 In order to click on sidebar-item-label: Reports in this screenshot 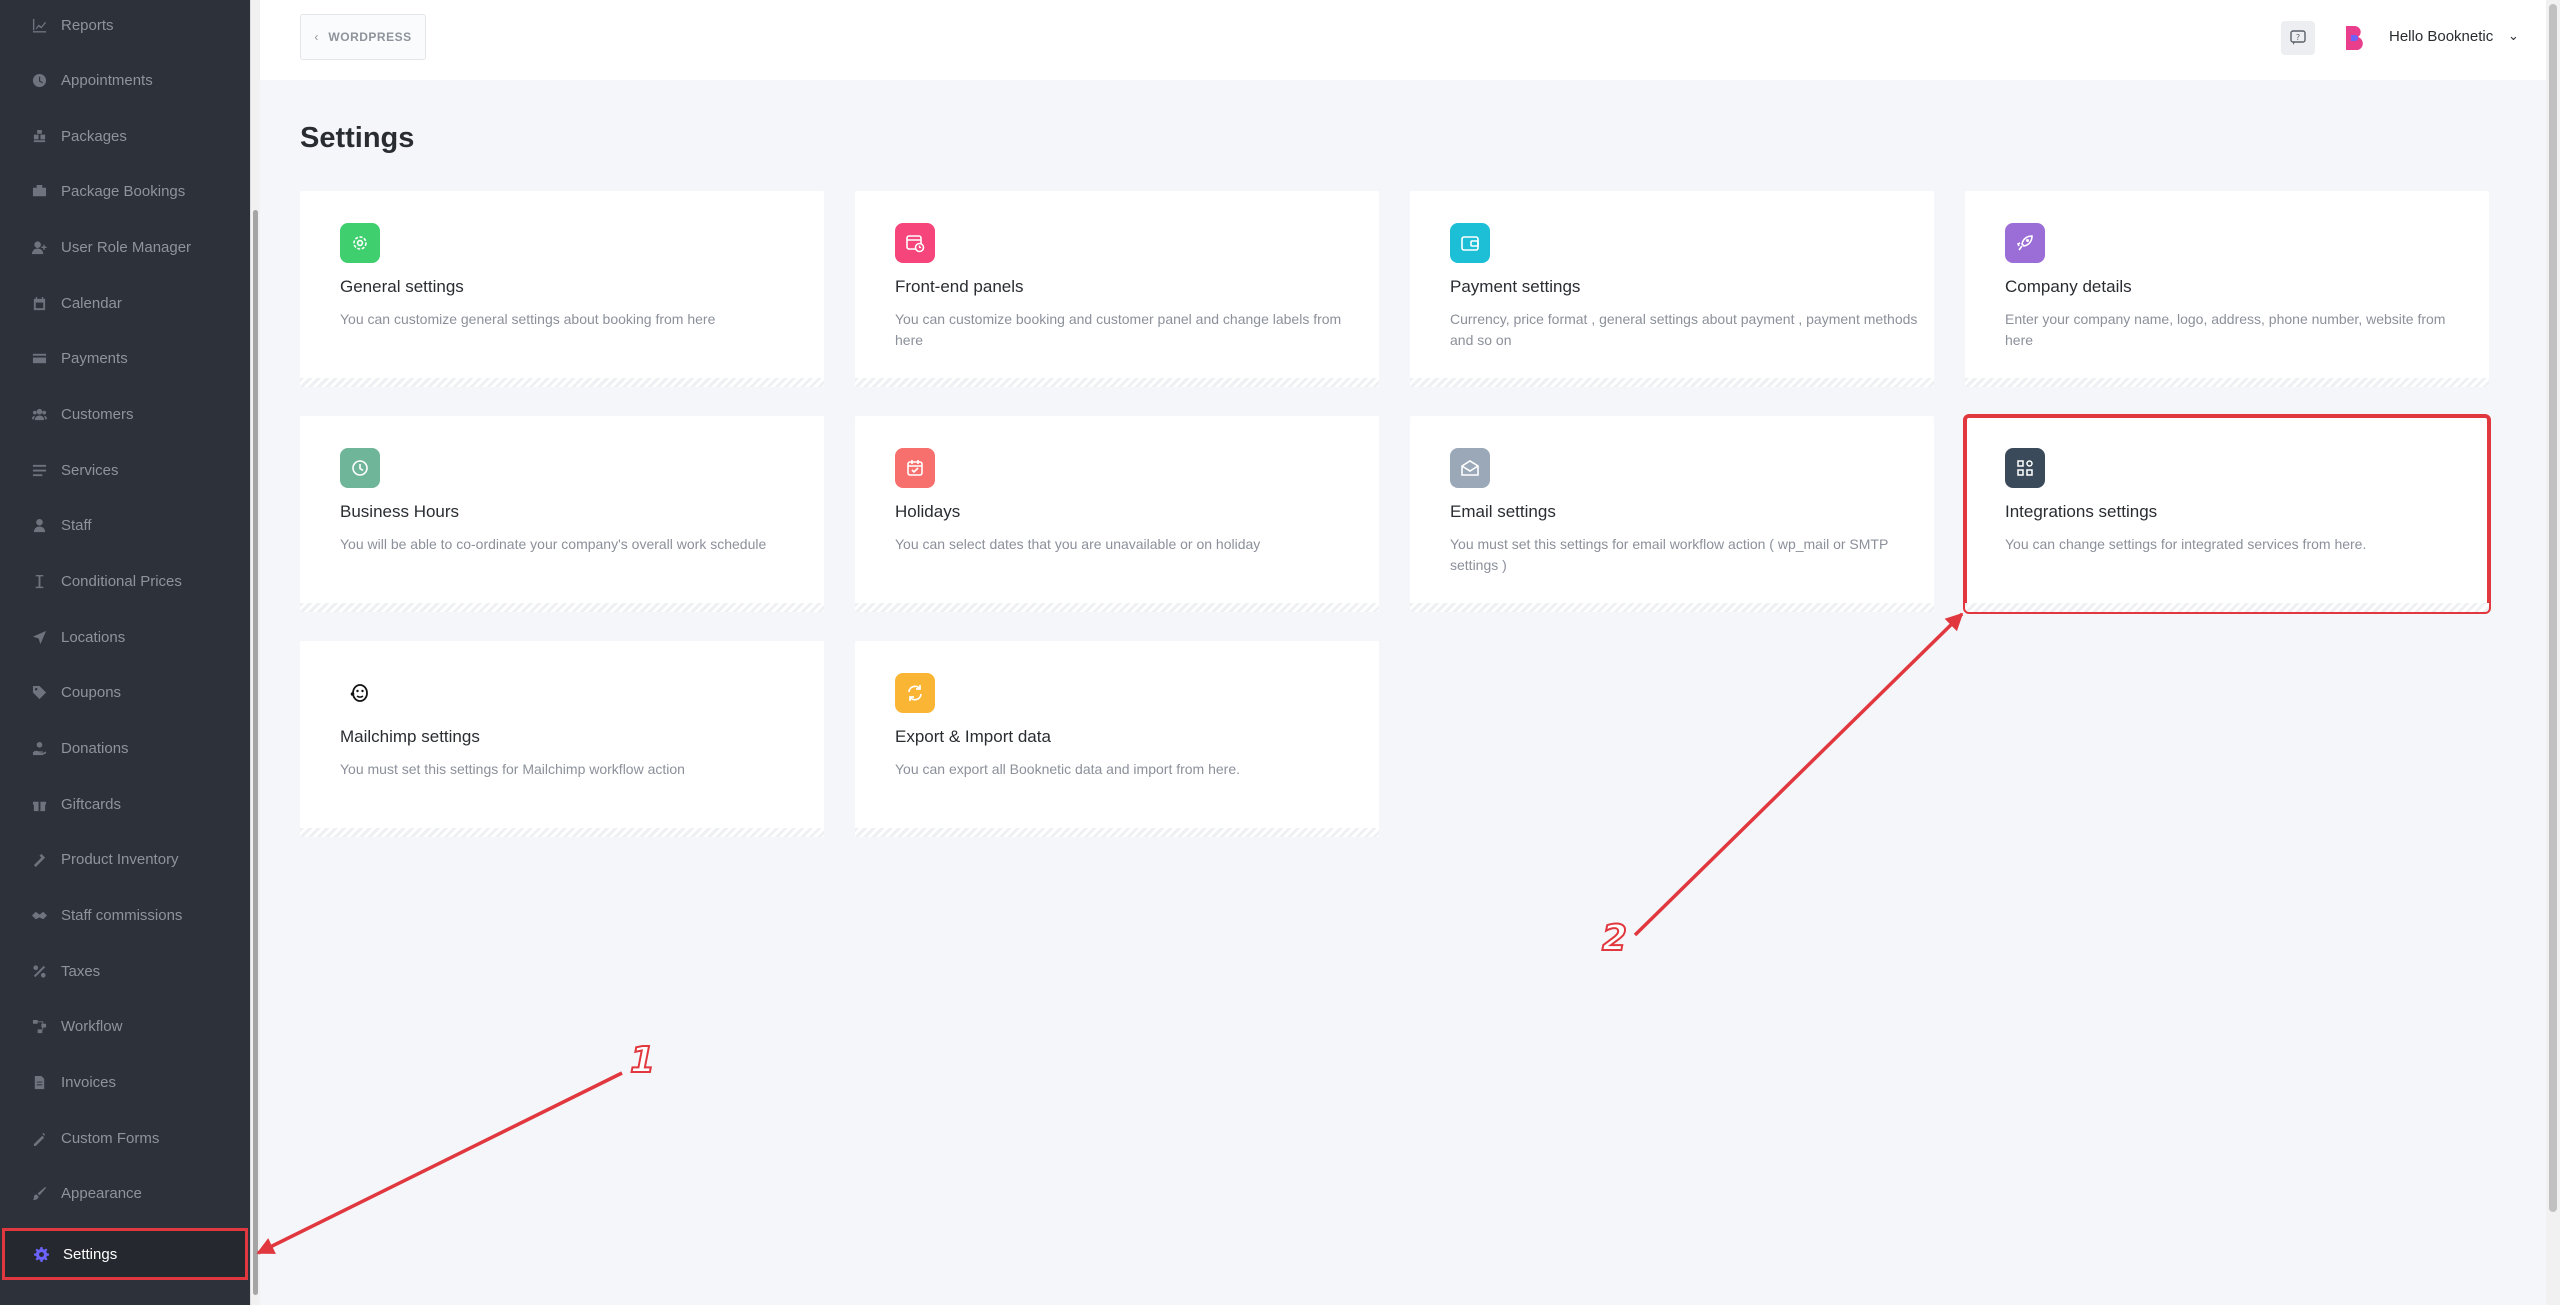, I will do `click(87, 25)`.